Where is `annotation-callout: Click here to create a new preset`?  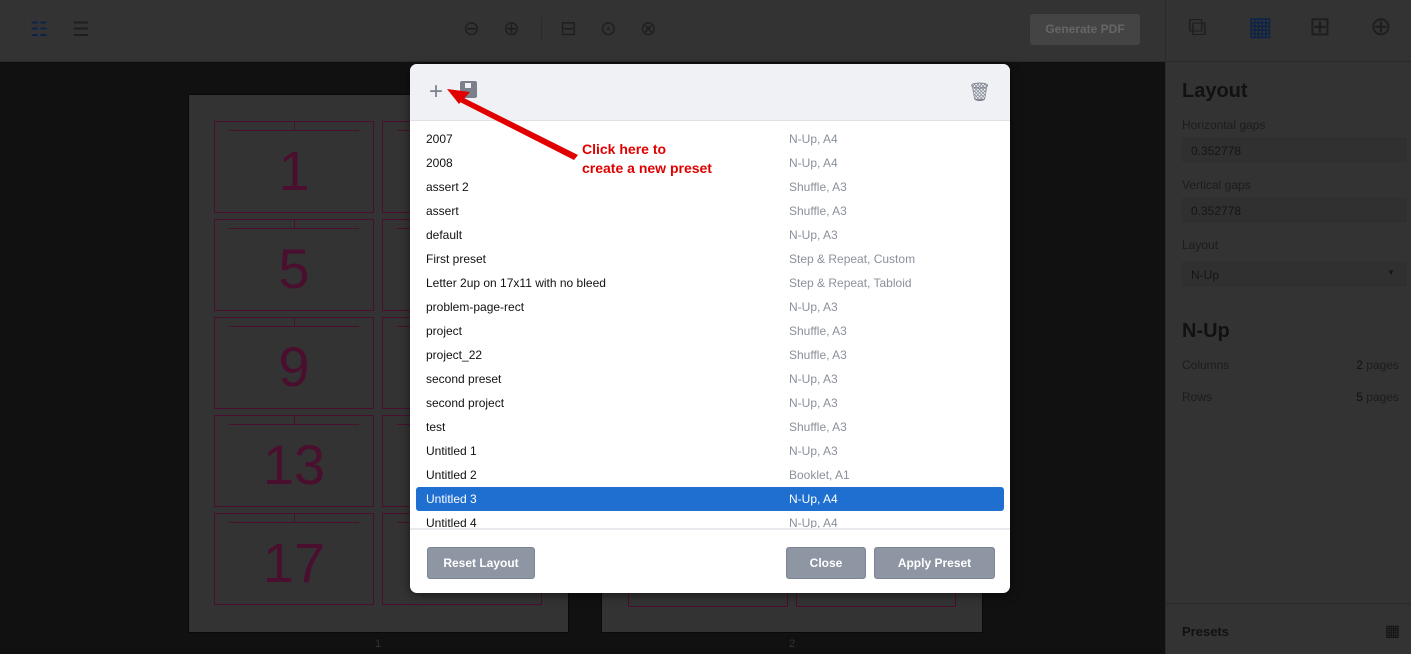 annotation-callout: Click here to create a new preset is located at coordinates (647, 159).